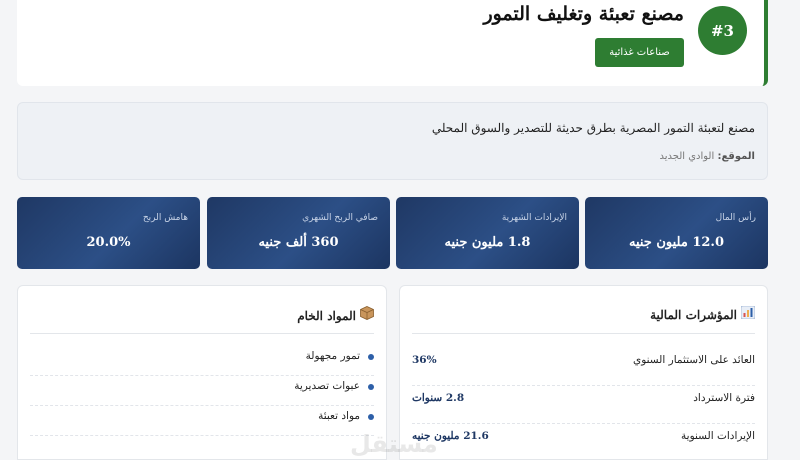 This screenshot has height=460, width=800. What do you see at coordinates (534, 218) in the screenshot?
I see `stat-label: الإيرادات الشهرية` at bounding box center [534, 218].